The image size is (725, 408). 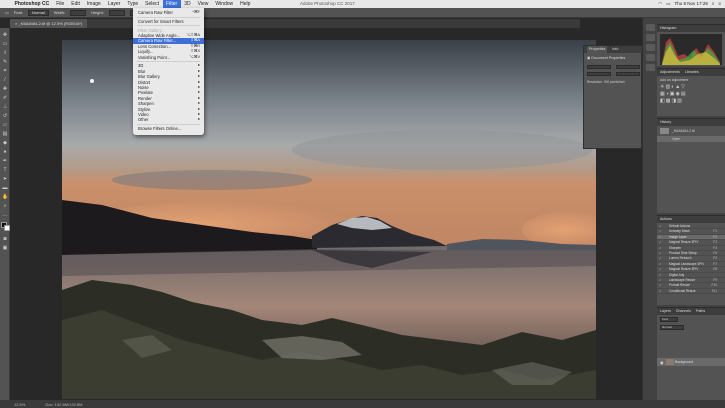 What do you see at coordinates (5, 170) in the screenshot?
I see `type-tool-icon: T` at bounding box center [5, 170].